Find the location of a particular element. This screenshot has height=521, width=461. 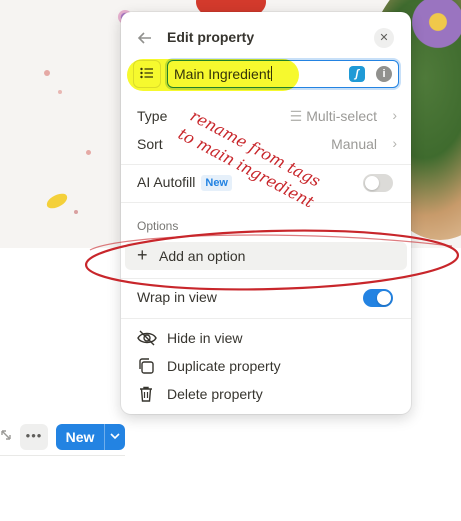

info-icon: i is located at coordinates (384, 74).